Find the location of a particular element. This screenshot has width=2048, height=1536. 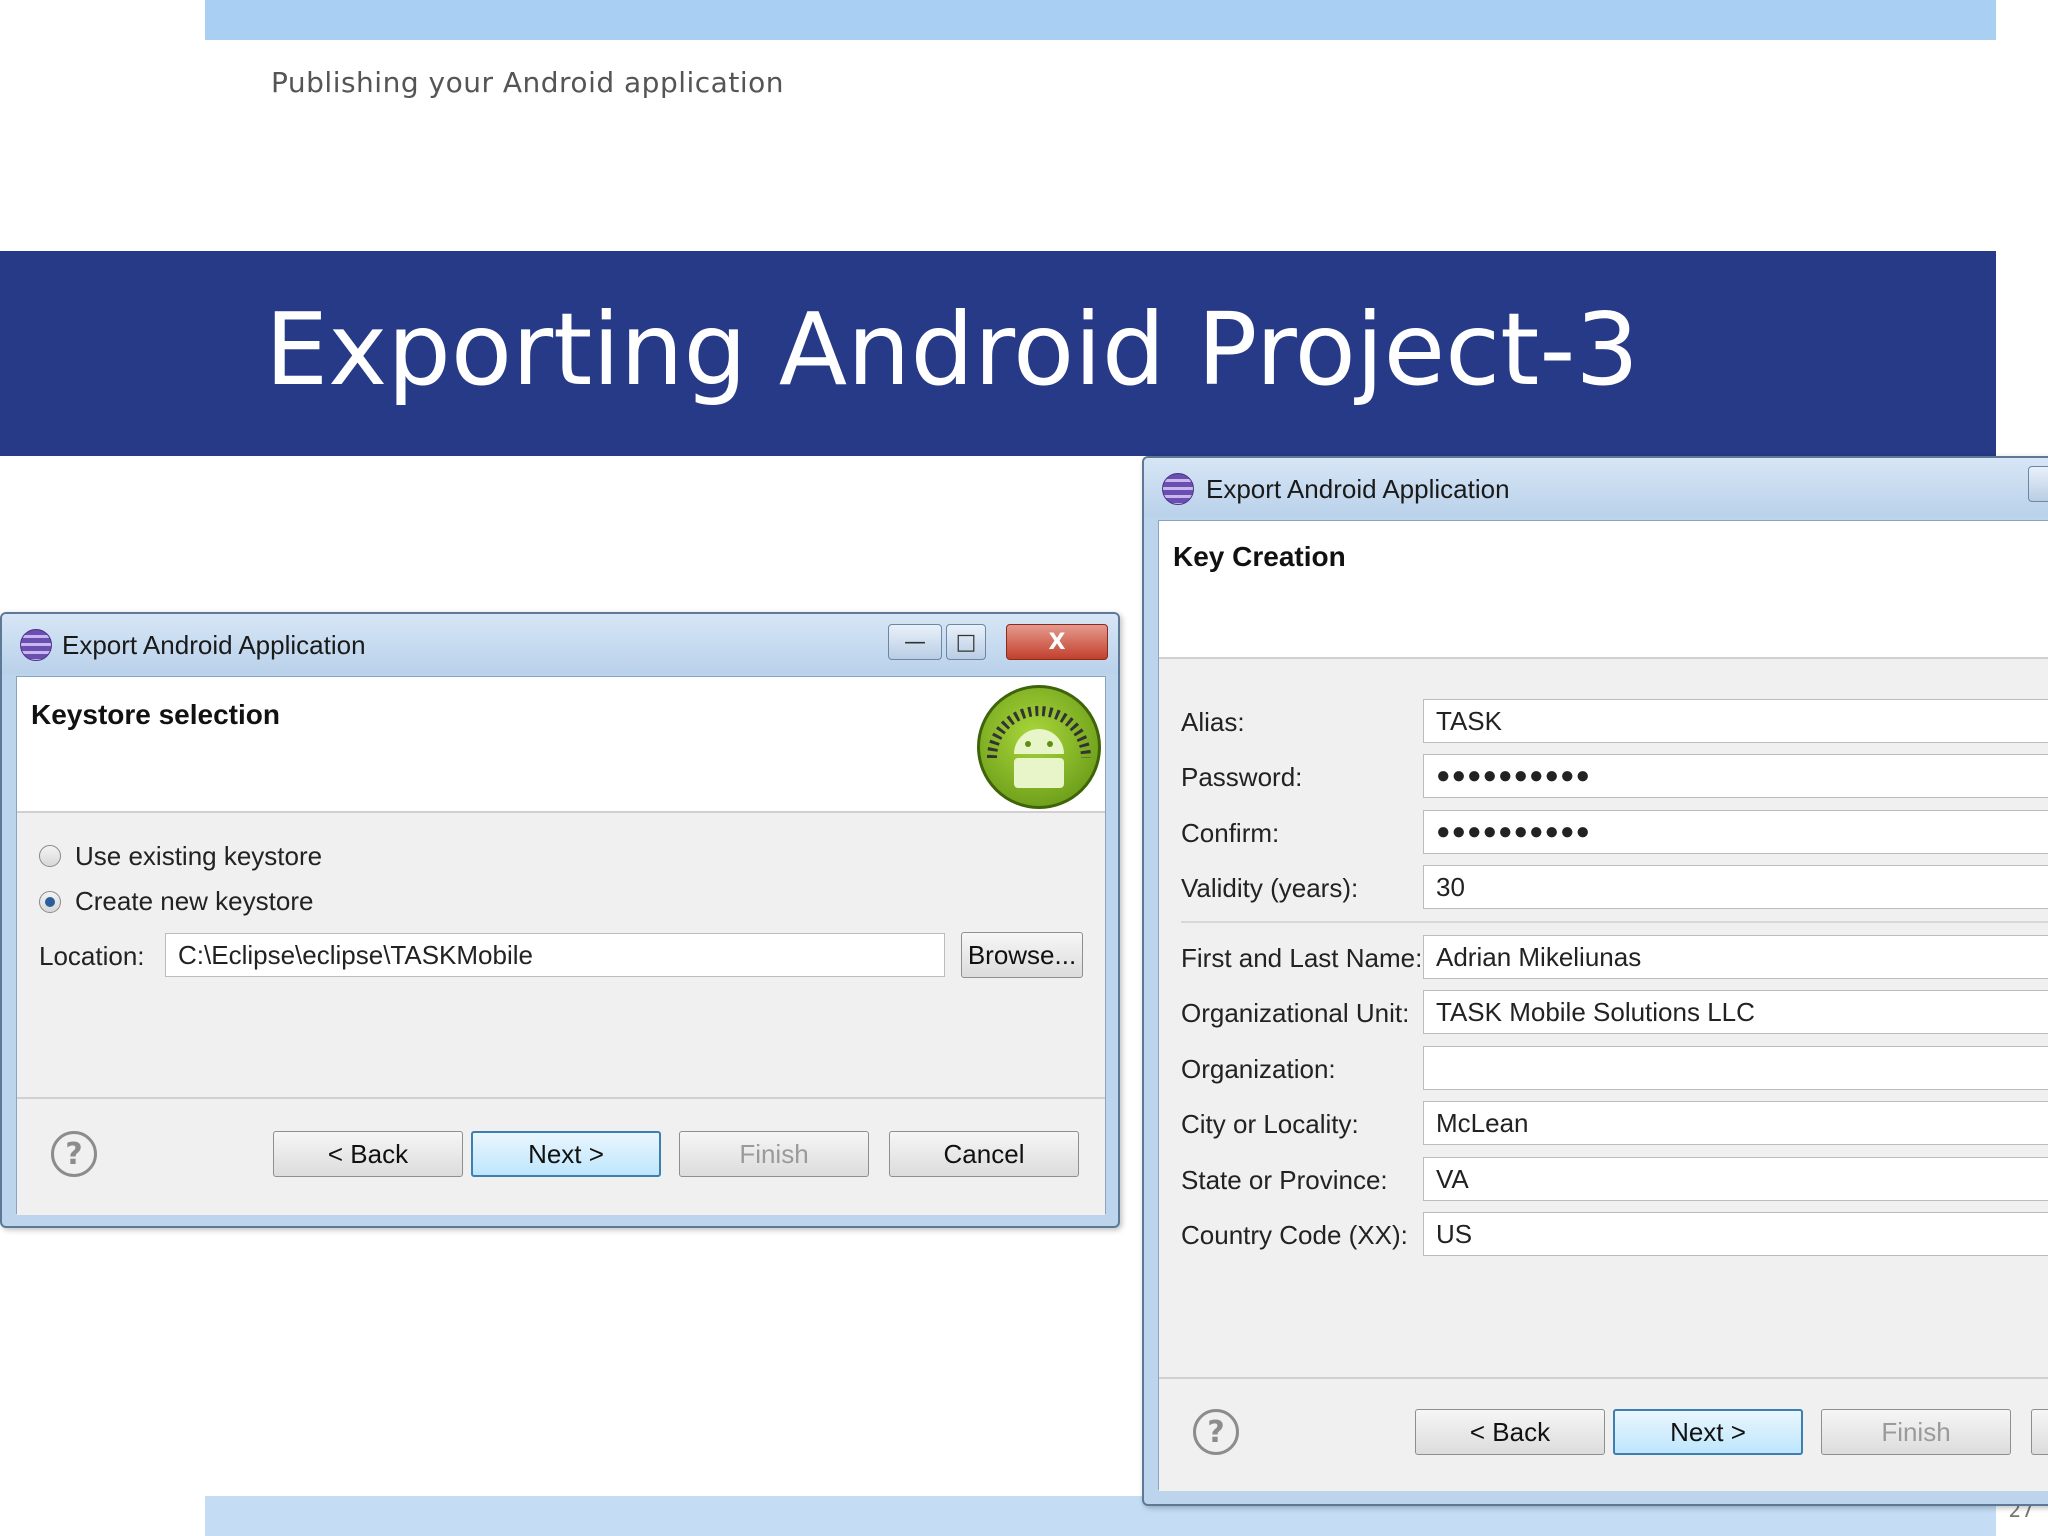

wizard-header: Key Creation is located at coordinates (1603, 590).